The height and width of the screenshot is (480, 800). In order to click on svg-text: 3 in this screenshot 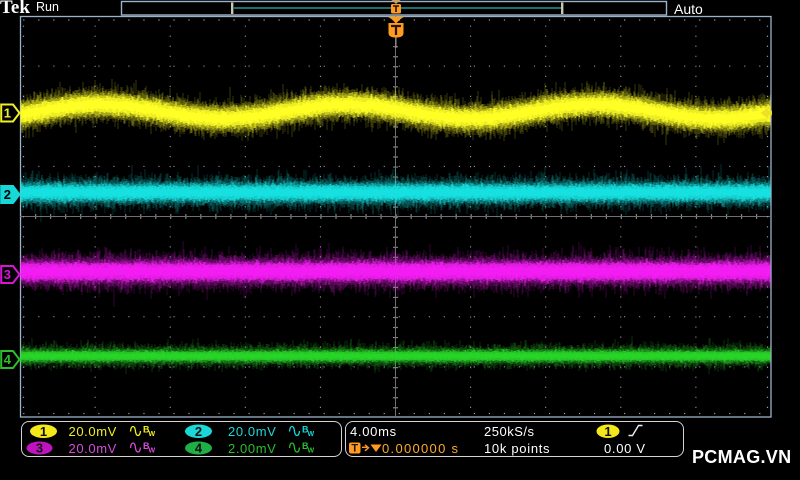, I will do `click(7, 274)`.